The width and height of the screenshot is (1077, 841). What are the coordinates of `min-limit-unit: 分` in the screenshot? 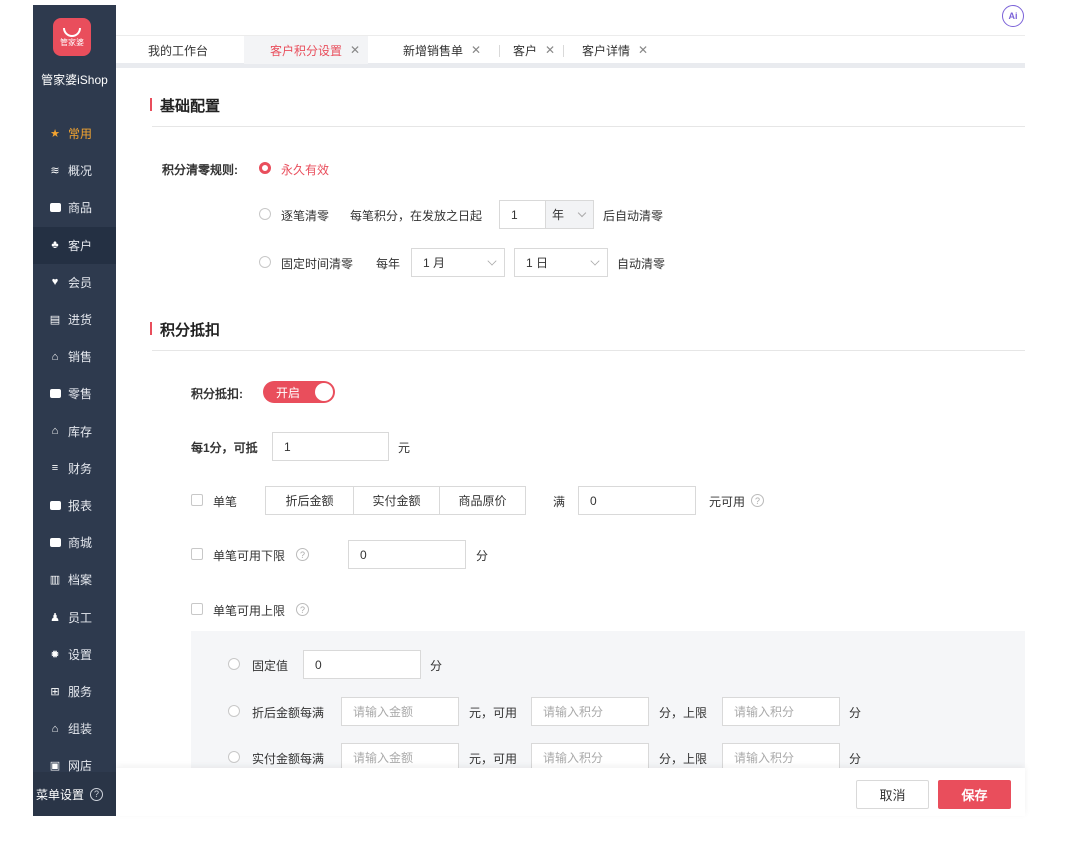 It's located at (482, 556).